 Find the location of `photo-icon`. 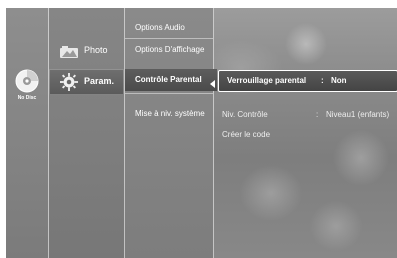

photo-icon is located at coordinates (69, 52).